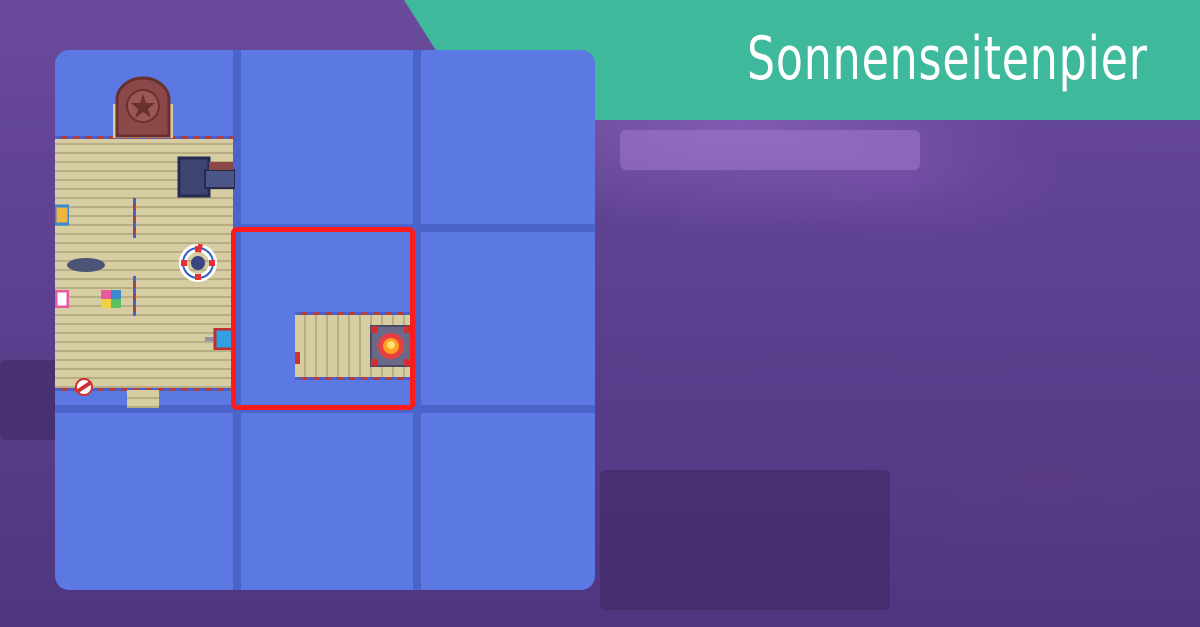 The height and width of the screenshot is (627, 1200). What do you see at coordinates (206, 177) in the screenshot?
I see `cannon-icon` at bounding box center [206, 177].